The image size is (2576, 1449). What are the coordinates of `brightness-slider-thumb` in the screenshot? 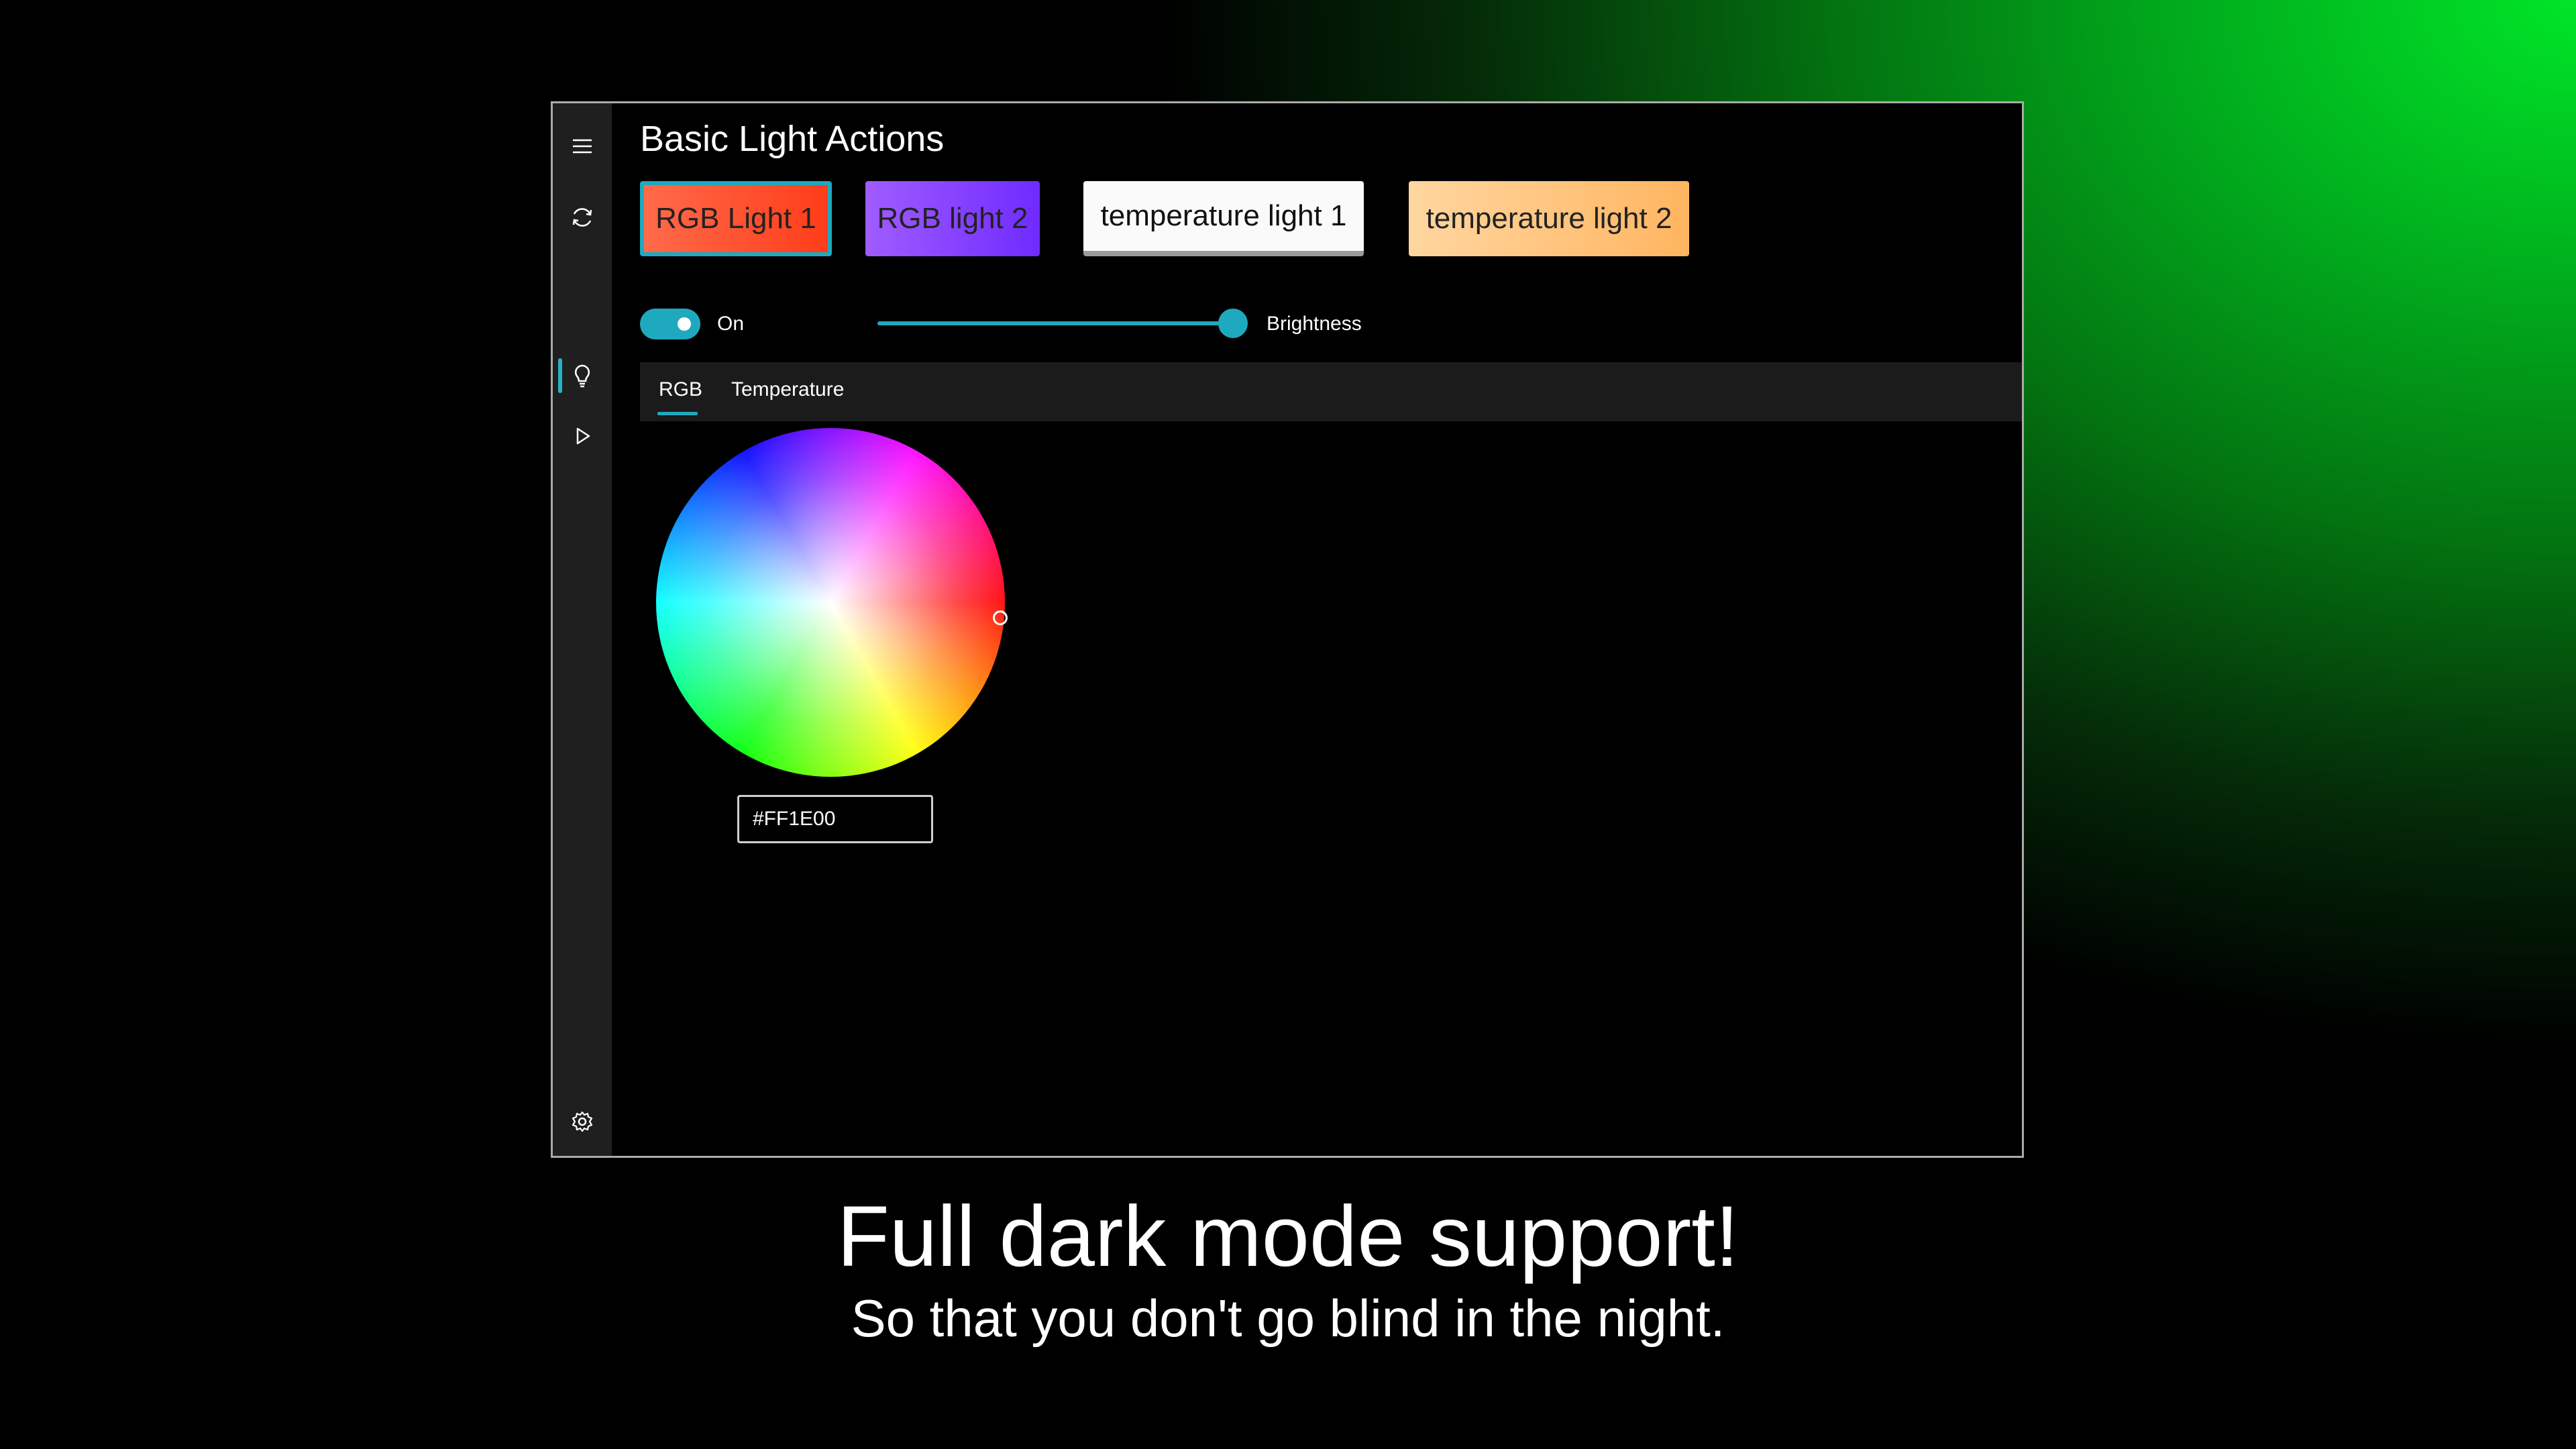 It's located at (1233, 323).